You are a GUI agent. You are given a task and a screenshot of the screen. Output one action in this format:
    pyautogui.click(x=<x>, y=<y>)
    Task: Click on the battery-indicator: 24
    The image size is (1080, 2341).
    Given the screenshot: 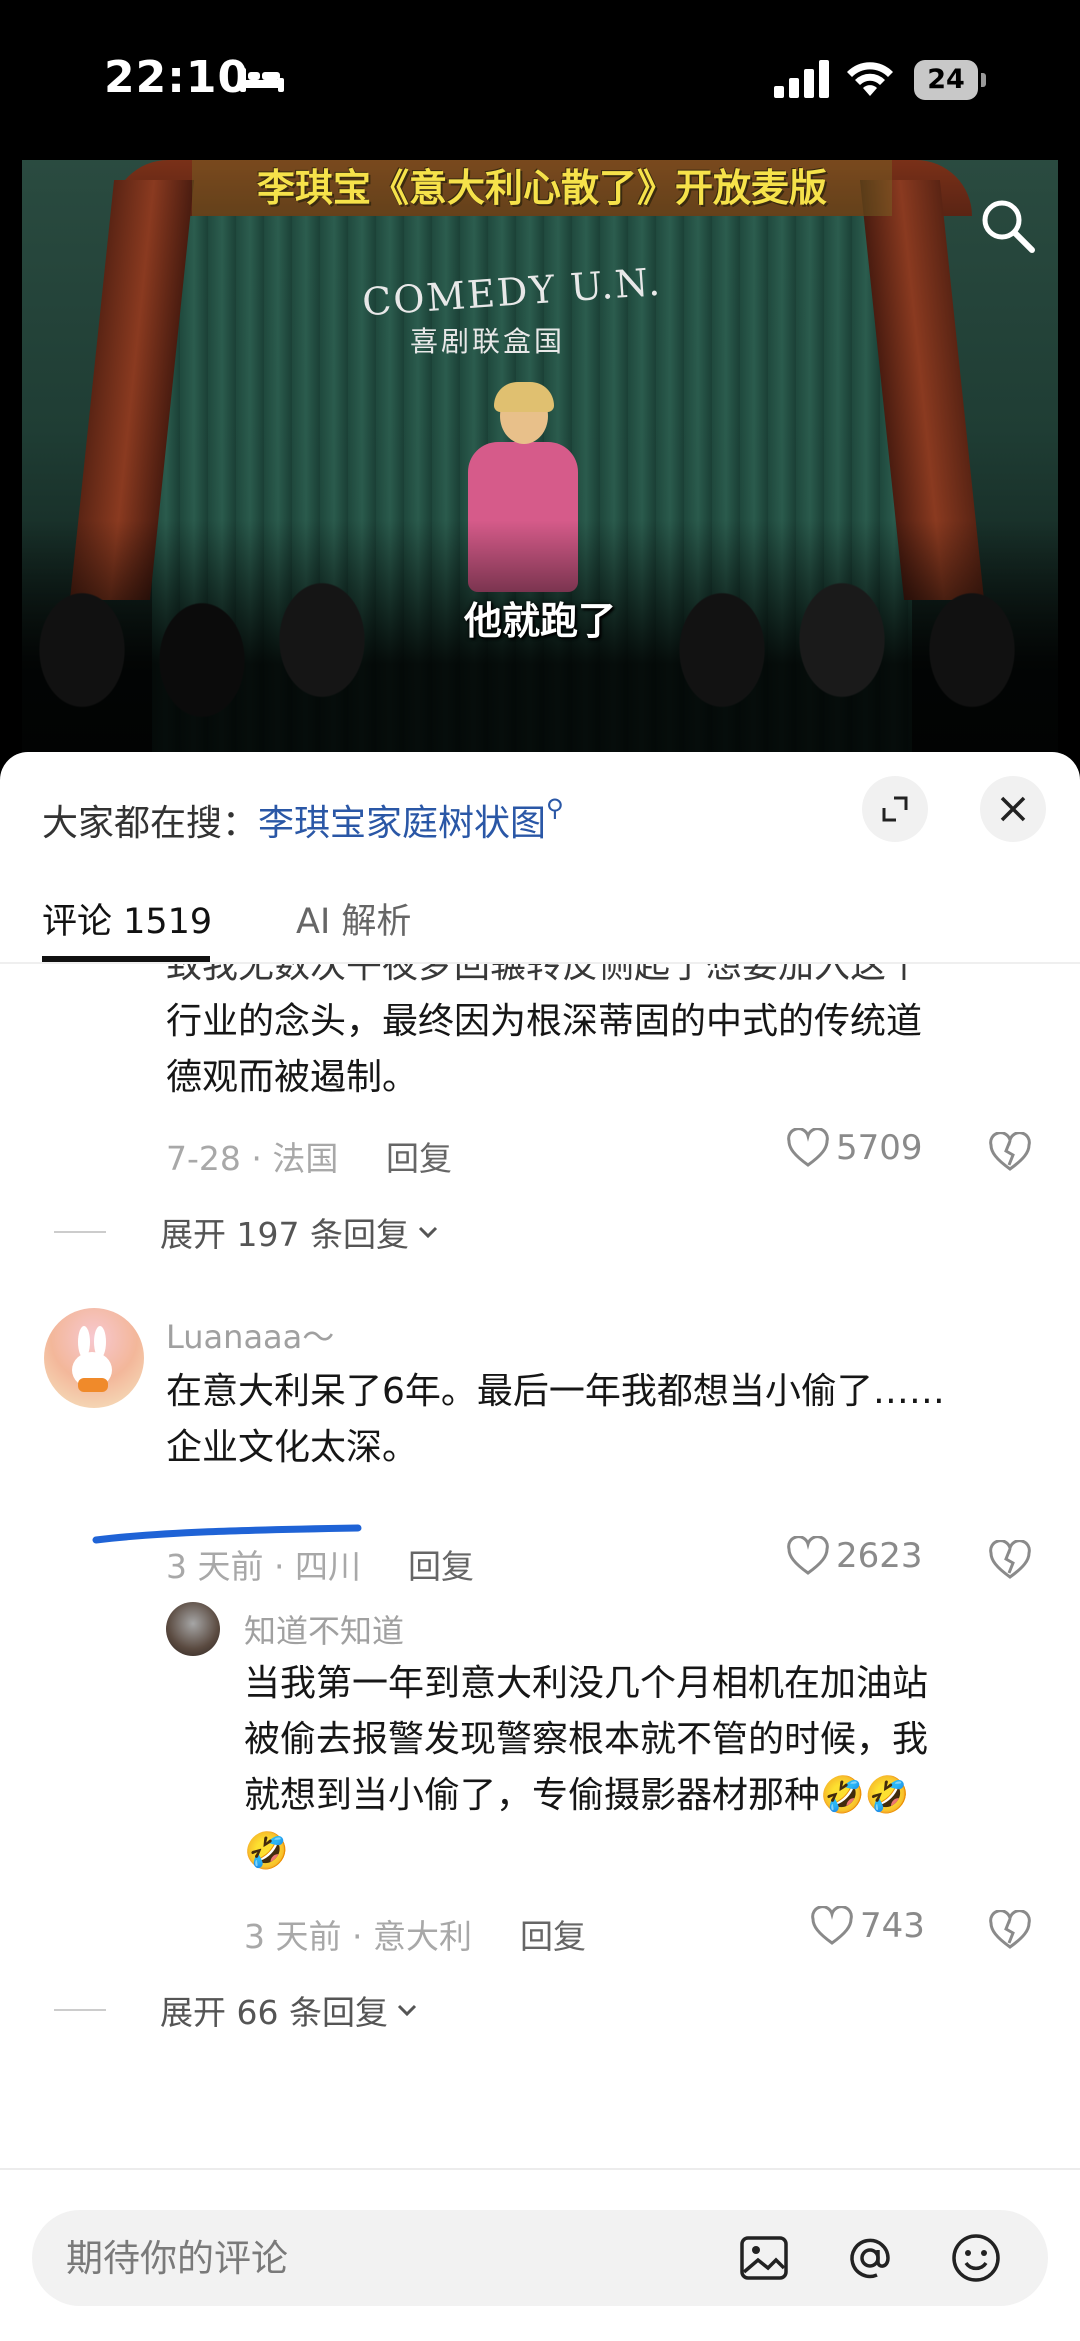 What is the action you would take?
    pyautogui.click(x=950, y=80)
    